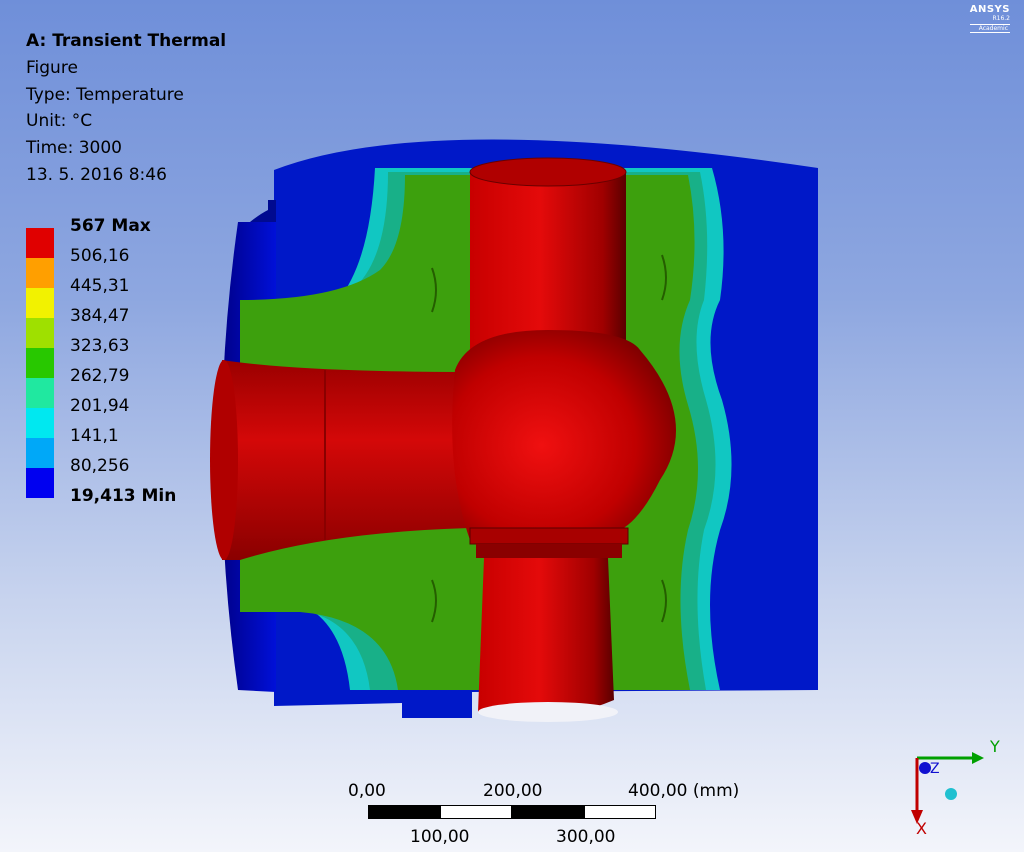  I want to click on triad-z-label: Z, so click(935, 769).